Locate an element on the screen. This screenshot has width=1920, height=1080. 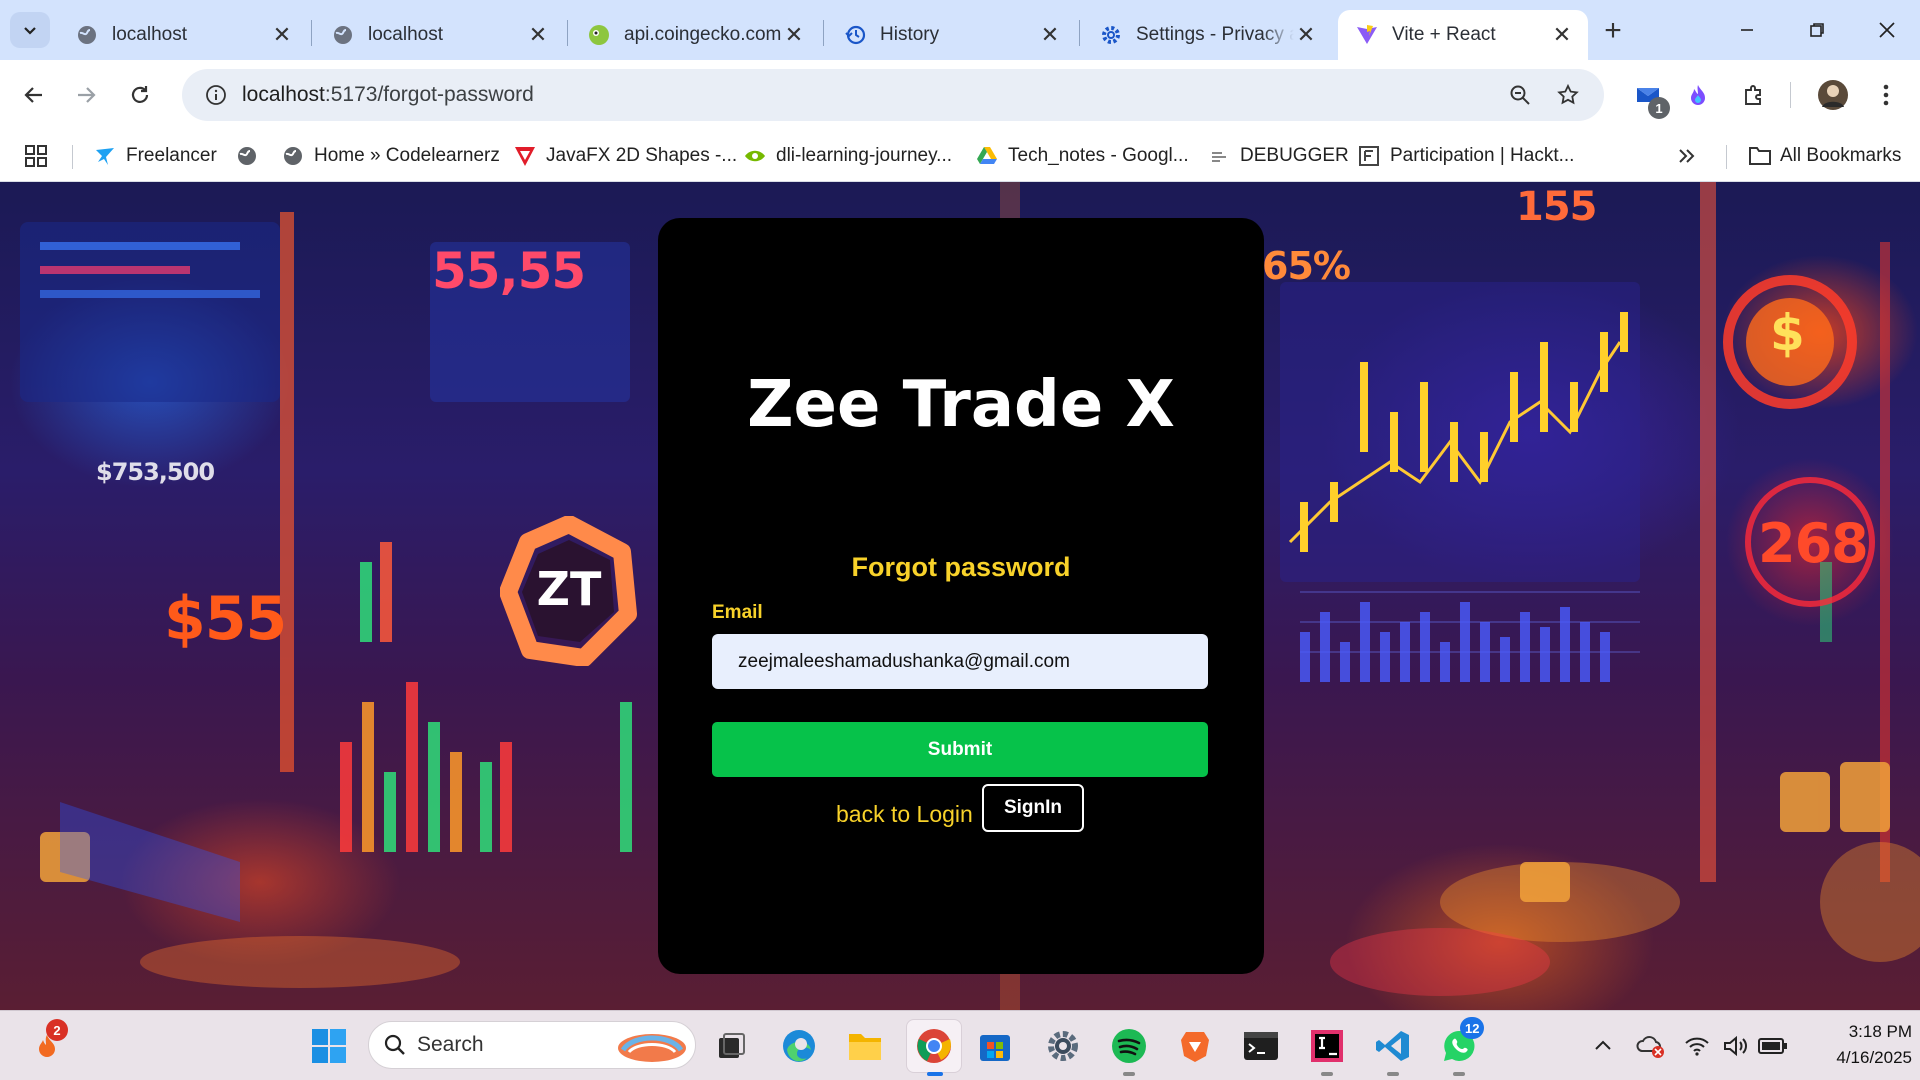
tab-localhost-2: localhost ✕ is located at coordinates (439, 35).